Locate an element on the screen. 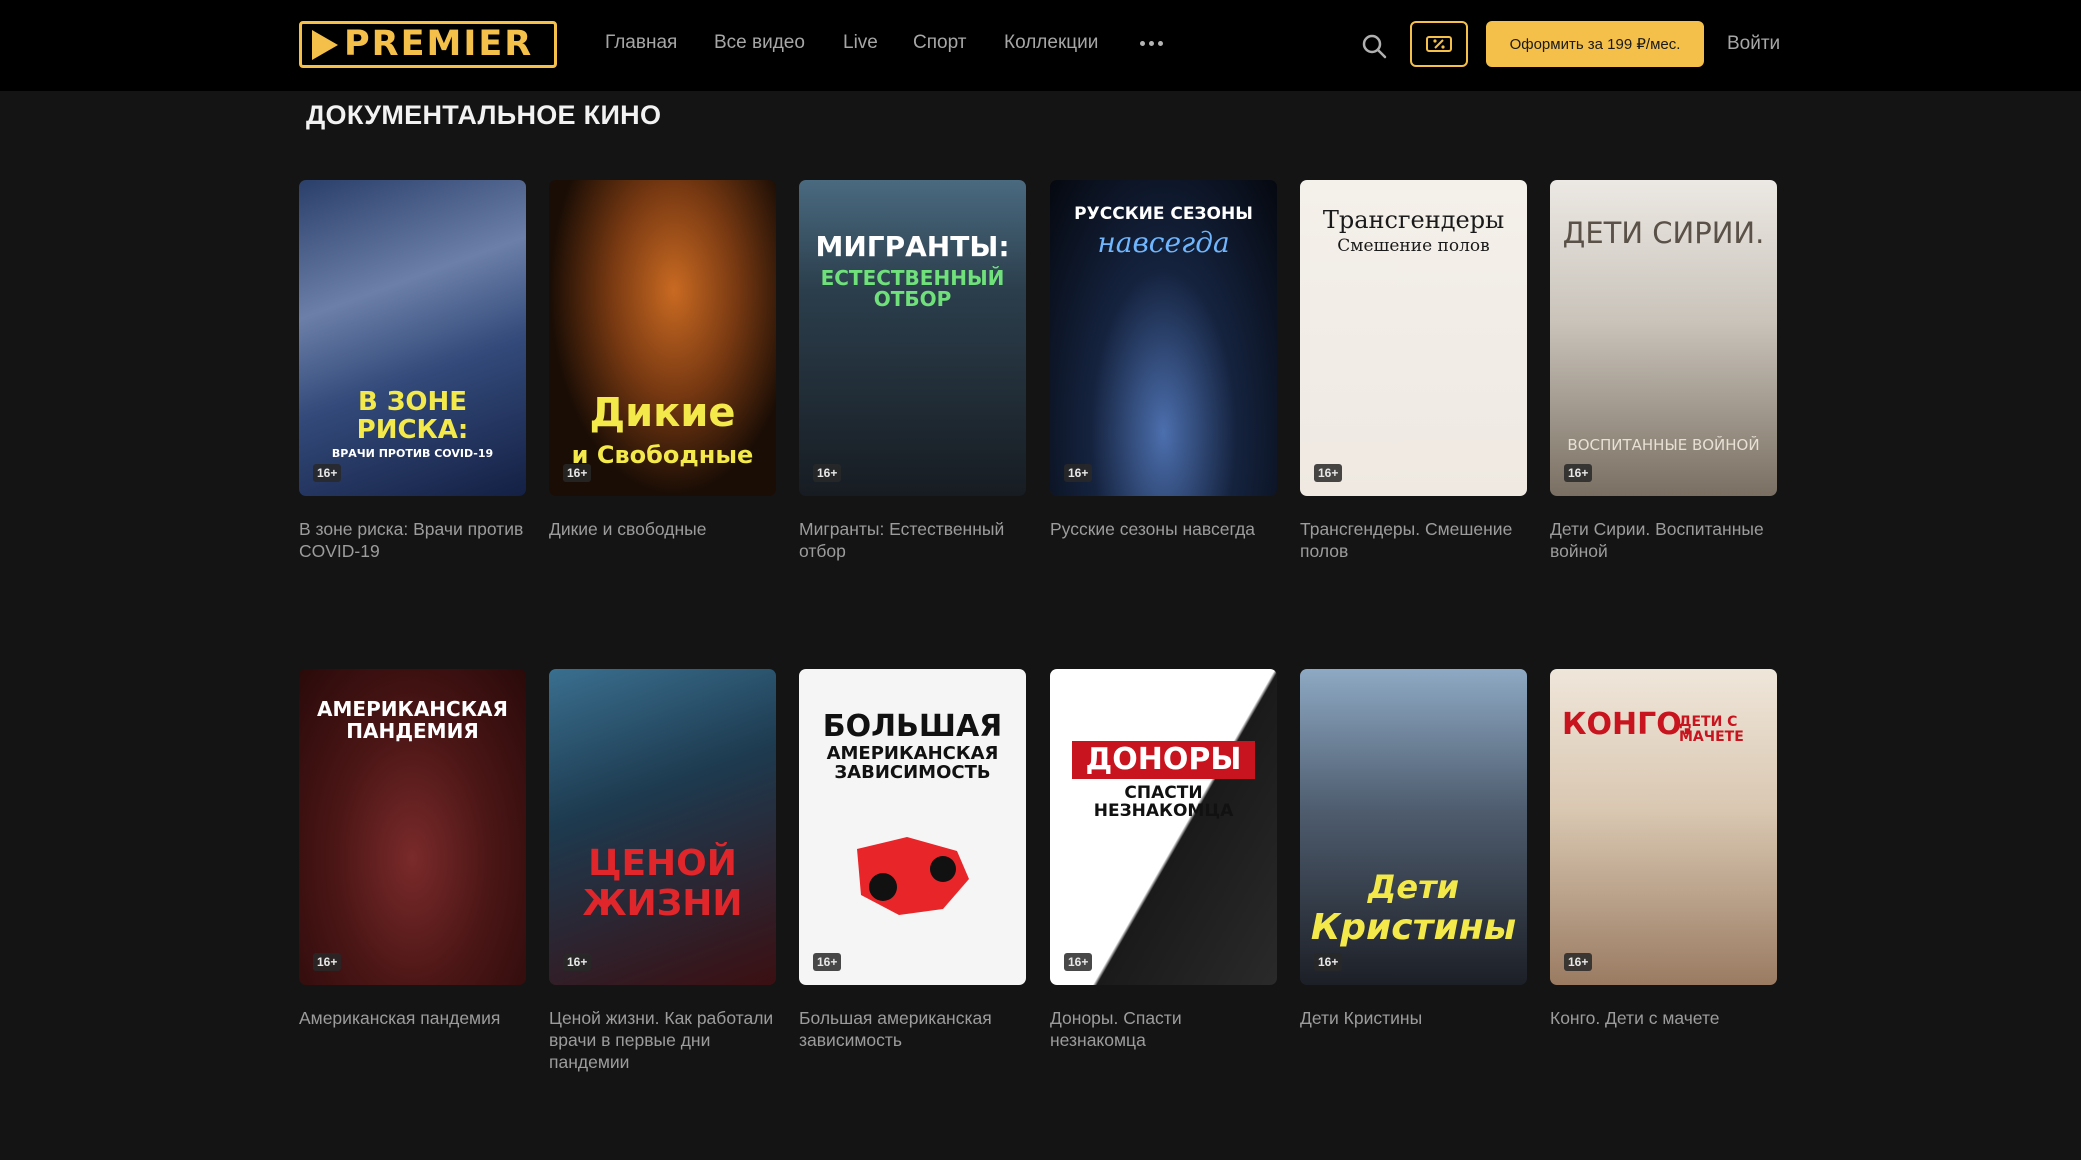 Image resolution: width=2081 pixels, height=1160 pixels. movie-card: Дикие и Свободные 16+ Дикие и свободные is located at coordinates (662, 360).